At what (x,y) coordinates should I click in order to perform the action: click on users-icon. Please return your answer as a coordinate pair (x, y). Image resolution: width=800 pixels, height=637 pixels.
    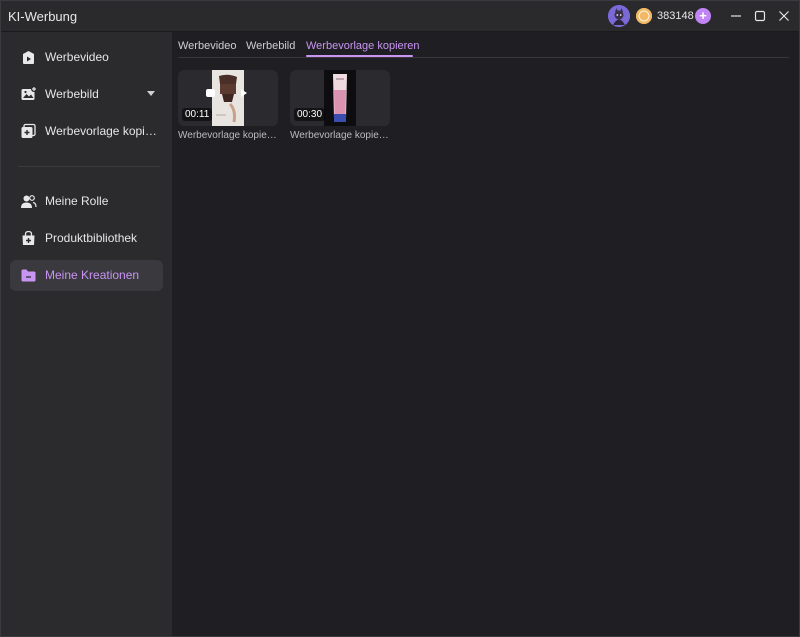
    Looking at the image, I should click on (28, 201).